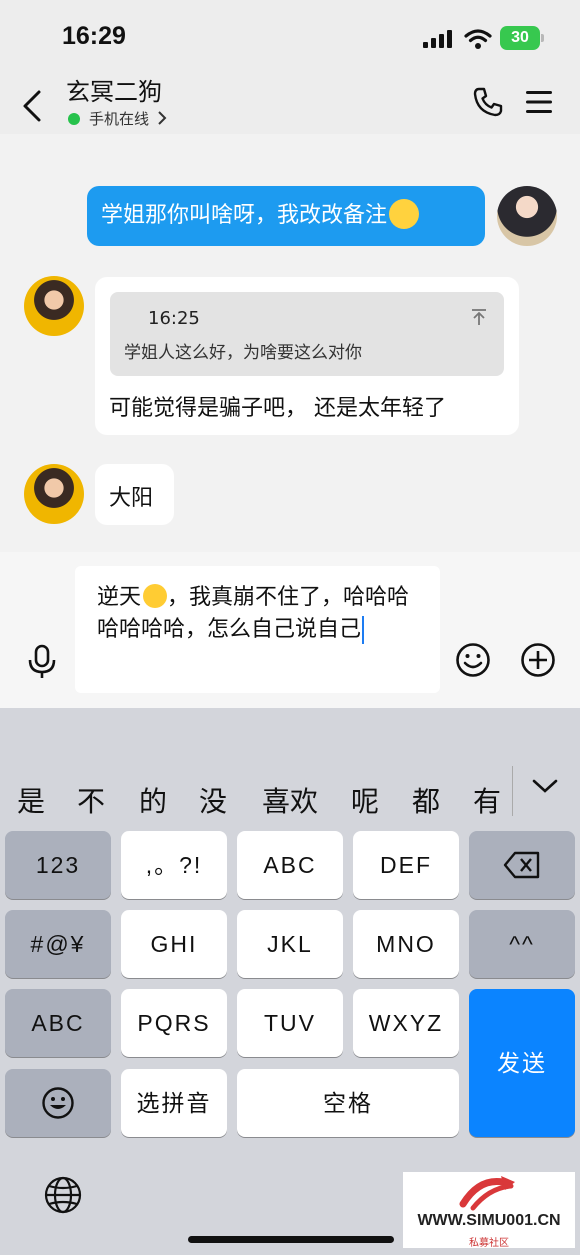 The height and width of the screenshot is (1255, 580). I want to click on contact-name: 玄冥二狗, so click(114, 89).